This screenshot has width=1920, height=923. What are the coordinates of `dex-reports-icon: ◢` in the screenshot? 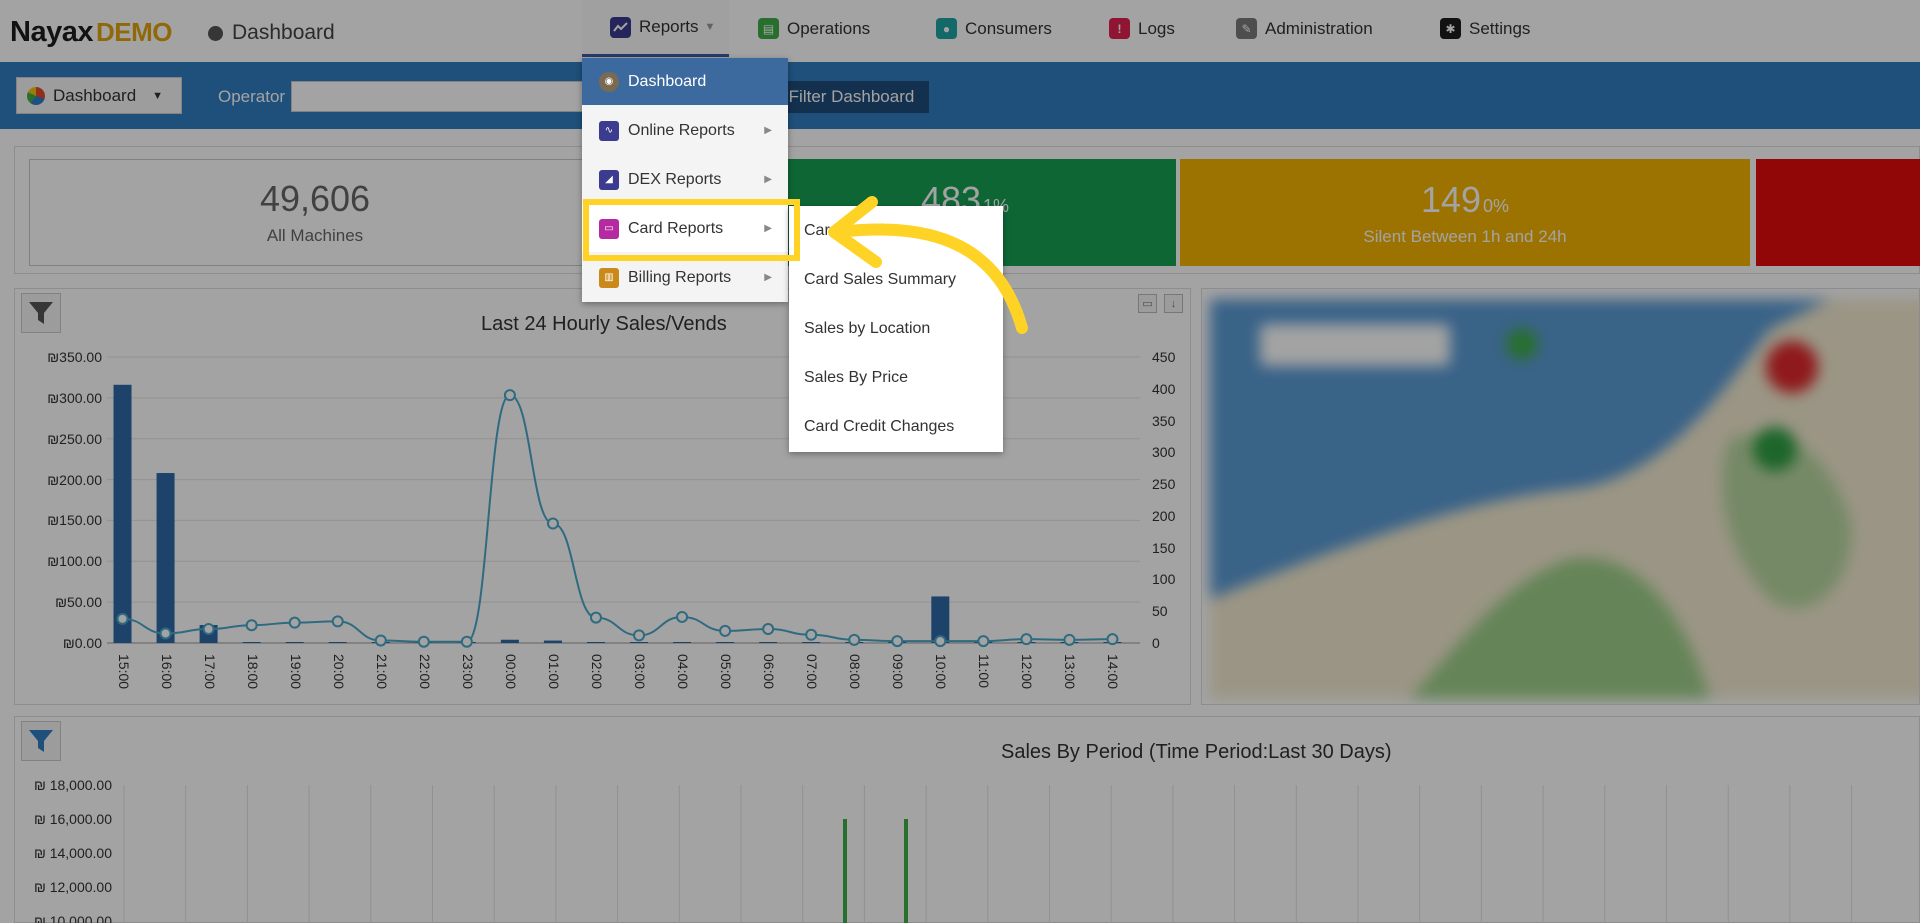 It's located at (609, 179).